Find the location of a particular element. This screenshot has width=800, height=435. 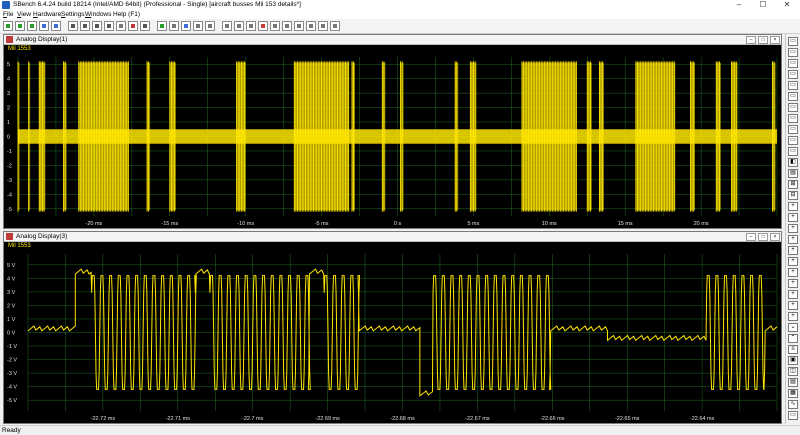

display-icon is located at coordinates (9, 236).